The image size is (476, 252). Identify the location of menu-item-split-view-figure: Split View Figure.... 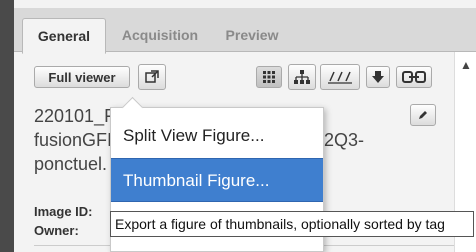
(217, 136).